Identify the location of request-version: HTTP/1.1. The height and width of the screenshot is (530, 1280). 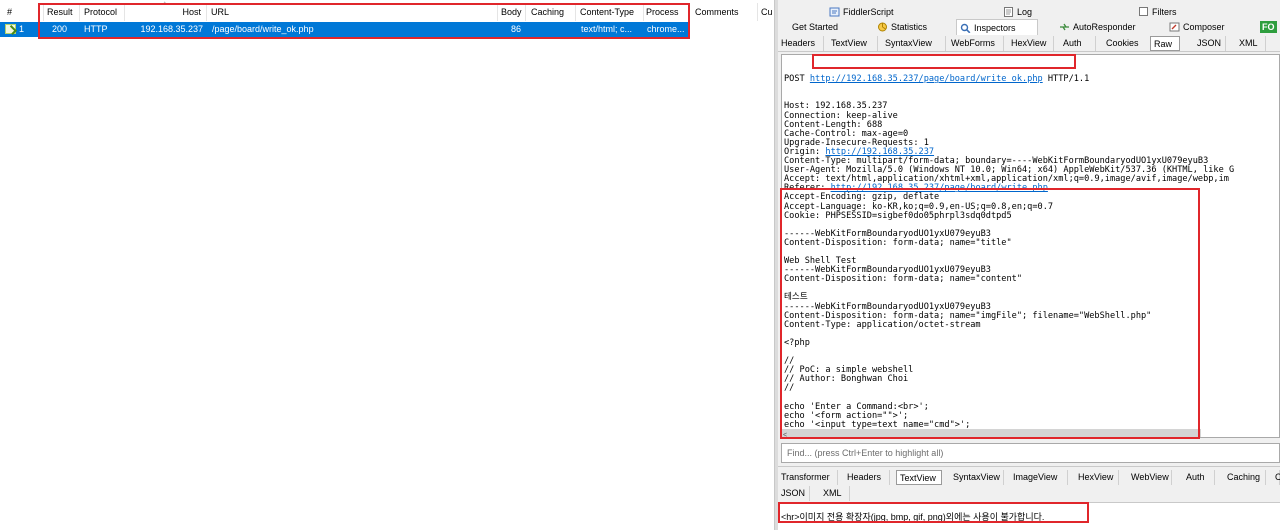
(1066, 79).